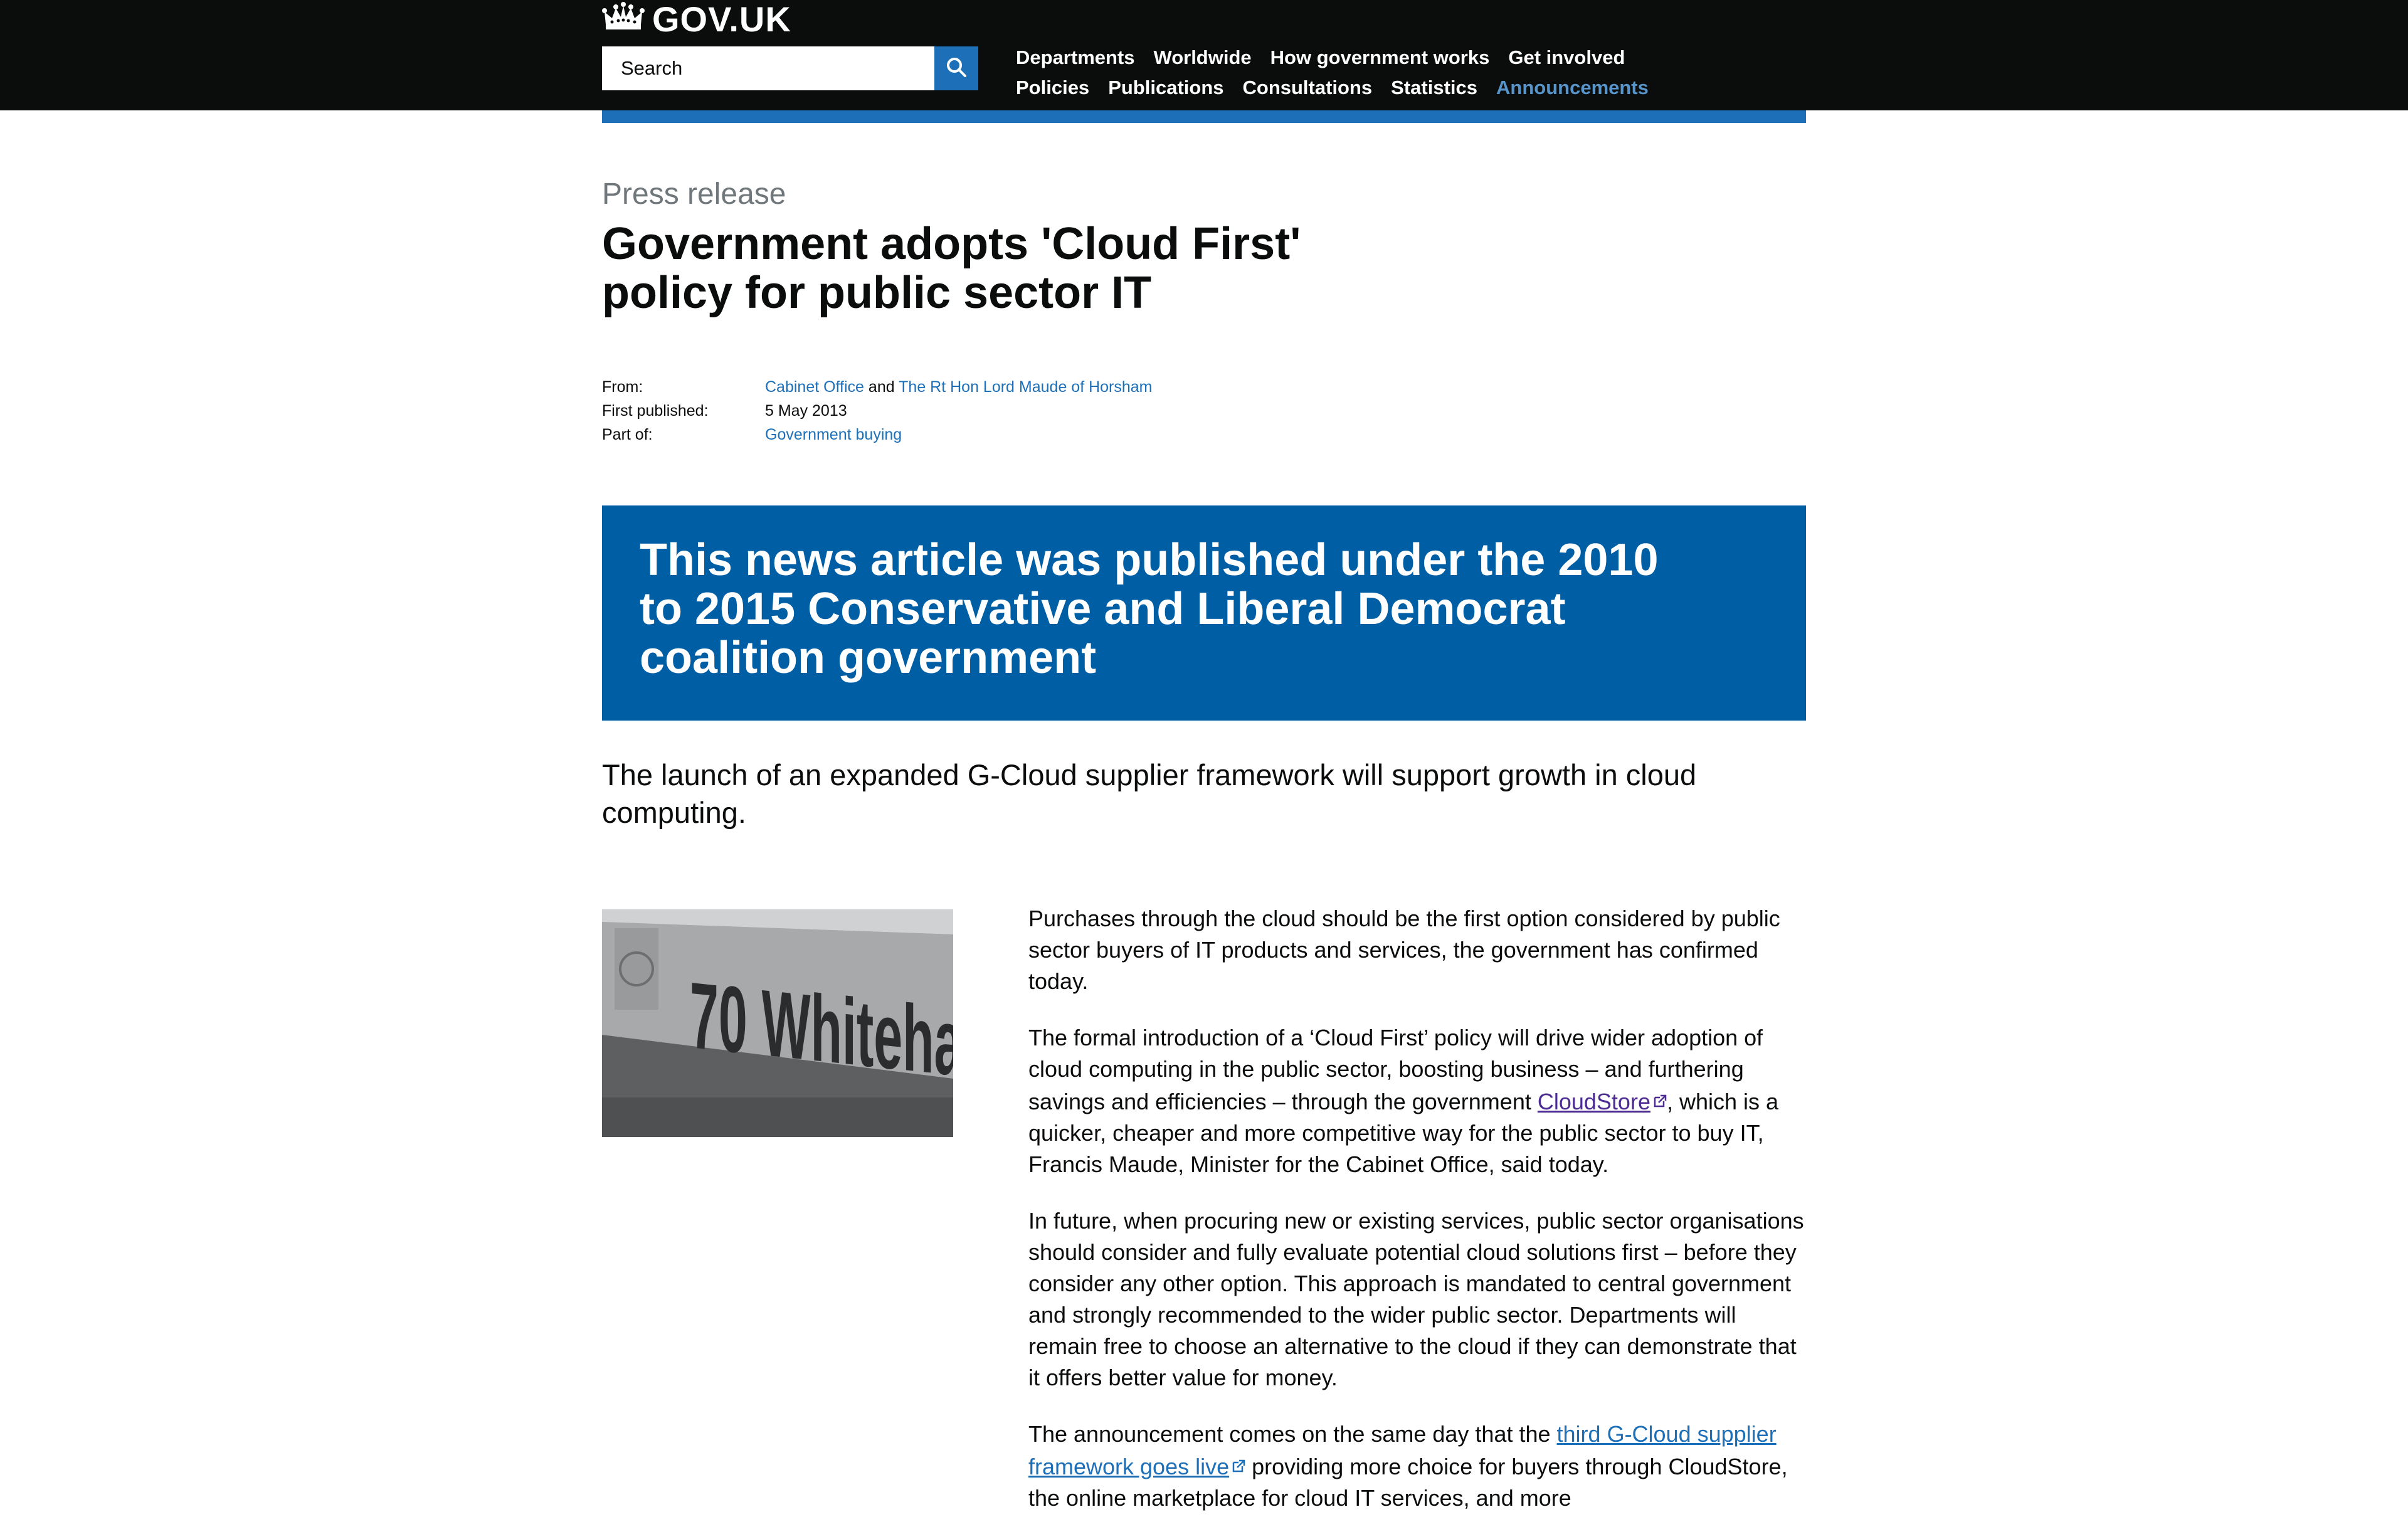 The height and width of the screenshot is (1539, 2408). What do you see at coordinates (1052, 88) in the screenshot?
I see `nav-policies: Policies` at bounding box center [1052, 88].